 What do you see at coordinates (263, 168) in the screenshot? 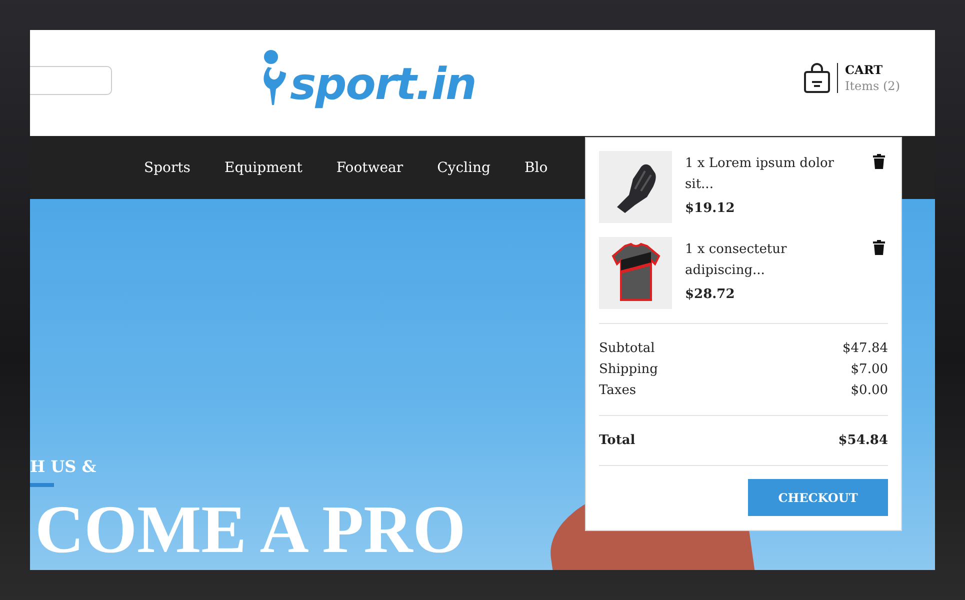
I see `nav-link: Equipment` at bounding box center [263, 168].